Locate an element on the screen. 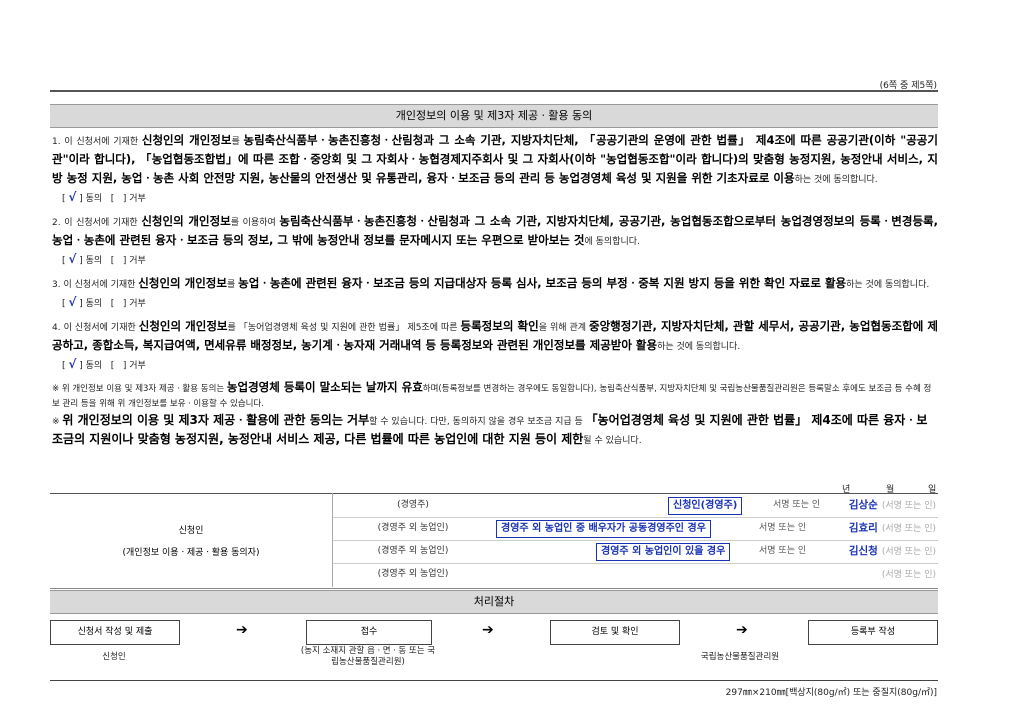  process-actor-applicant: 신청인 is located at coordinates (114, 657).